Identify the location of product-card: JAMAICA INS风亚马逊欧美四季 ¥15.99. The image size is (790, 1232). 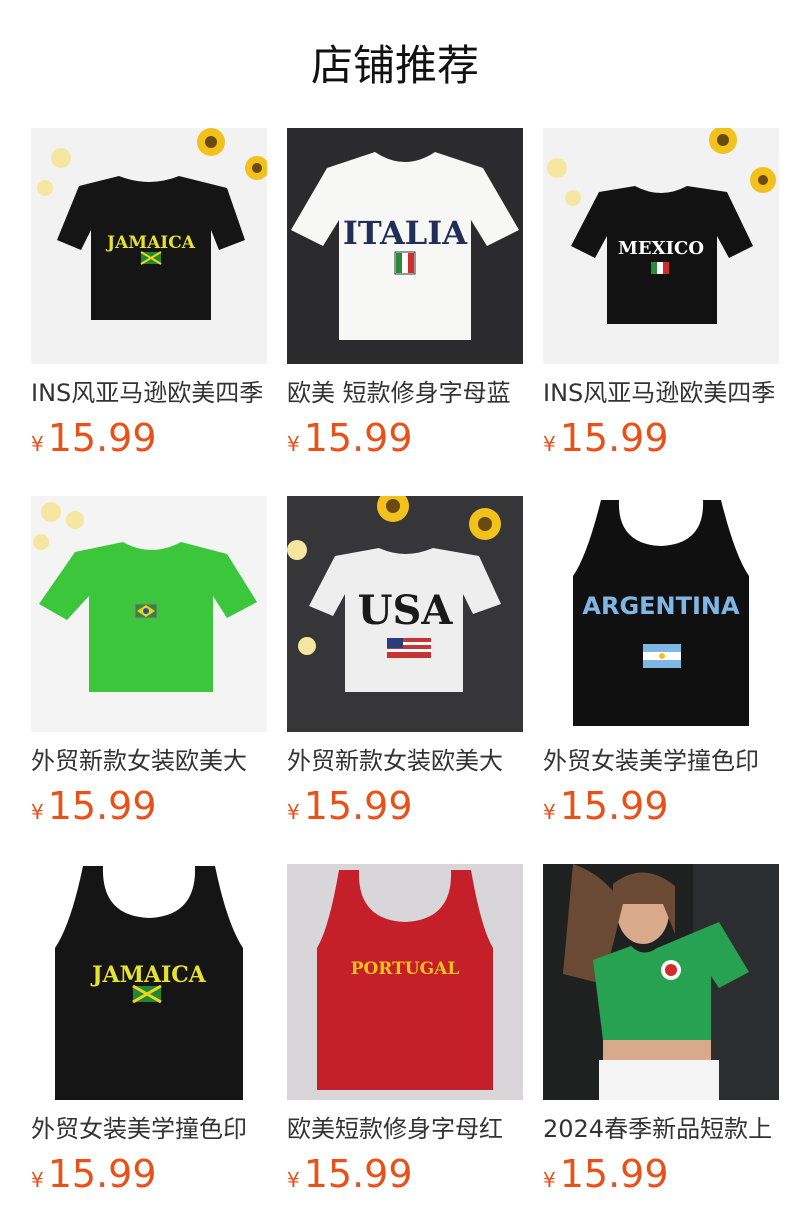
(149, 298).